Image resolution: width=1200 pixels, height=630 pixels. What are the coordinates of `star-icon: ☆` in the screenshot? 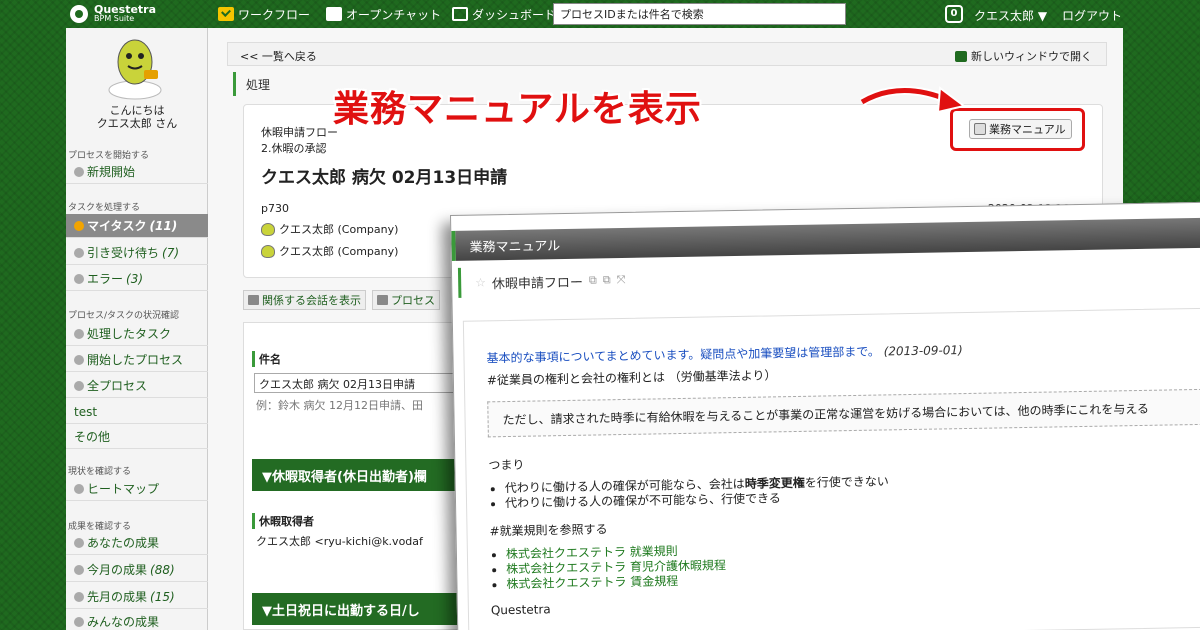 It's located at (480, 282).